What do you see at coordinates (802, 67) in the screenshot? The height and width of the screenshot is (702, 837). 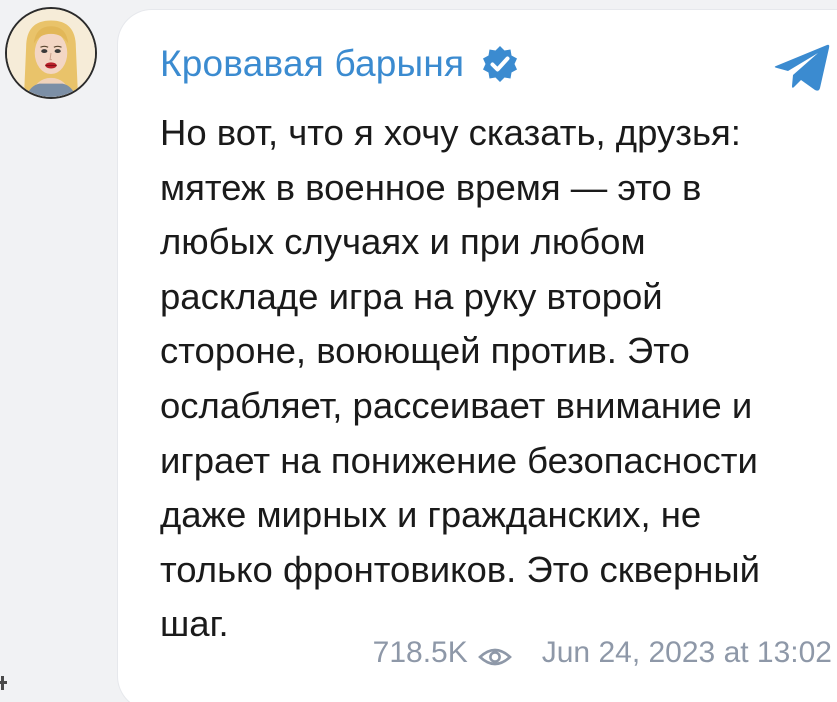 I see `telegram-icon` at bounding box center [802, 67].